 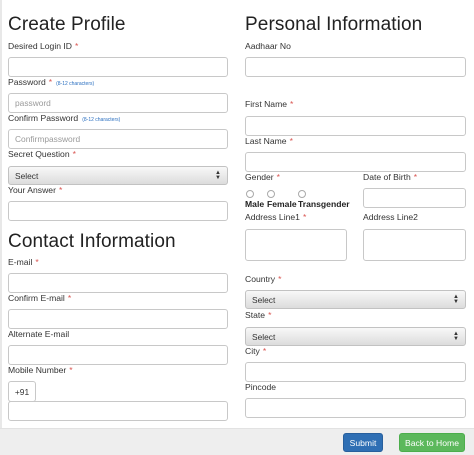 What do you see at coordinates (75, 84) in the screenshot?
I see `password-hint: (8-12 characters)` at bounding box center [75, 84].